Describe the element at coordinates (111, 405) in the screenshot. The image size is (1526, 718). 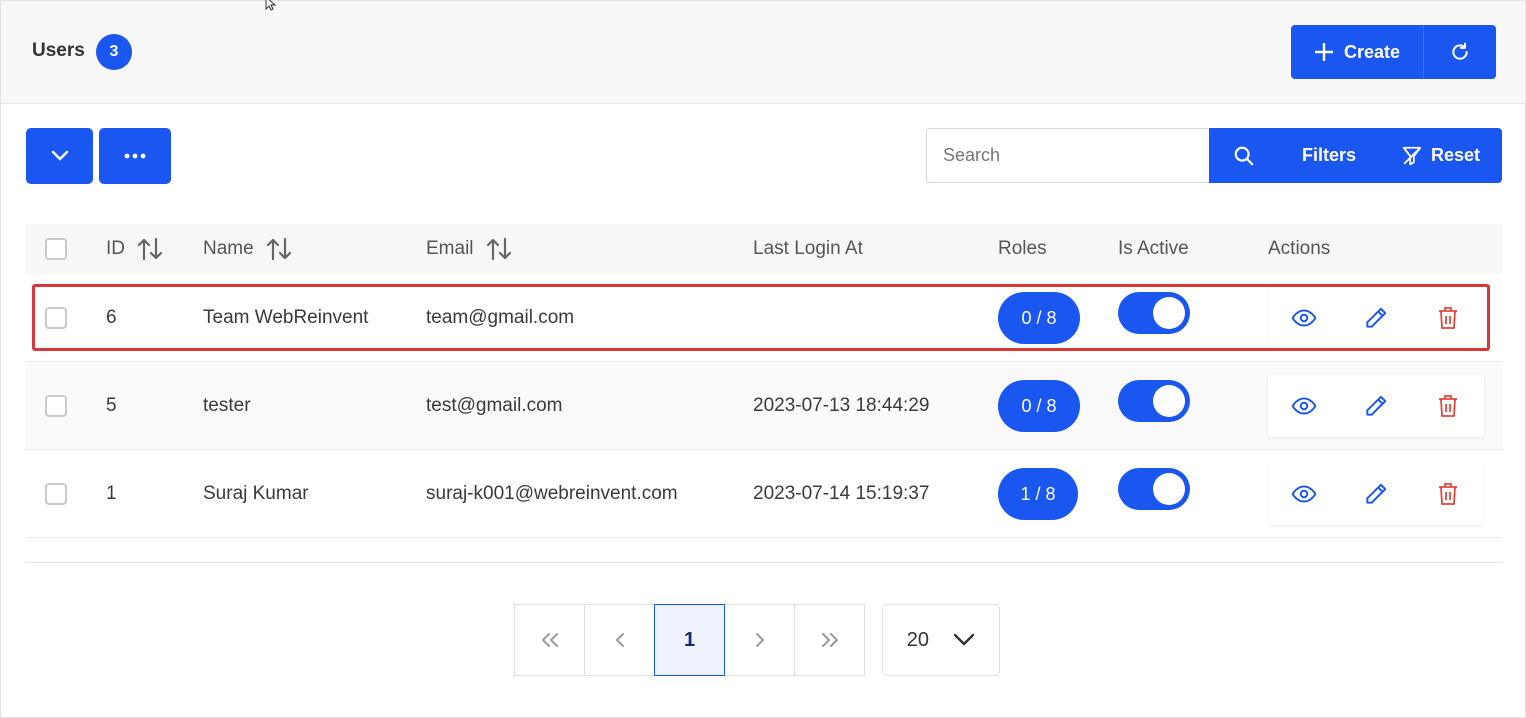
I see `row-id: 5` at that location.